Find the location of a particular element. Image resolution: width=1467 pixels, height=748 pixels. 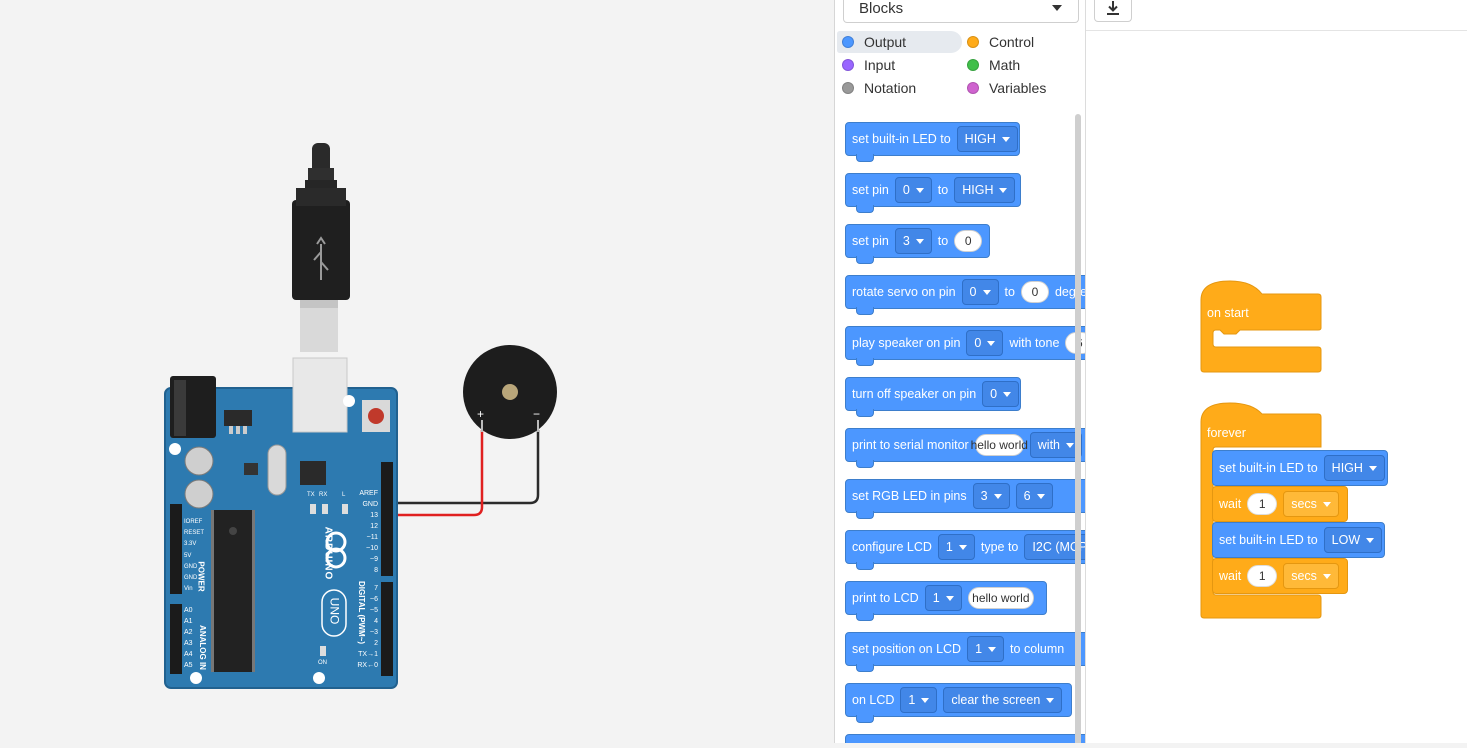

block-text: to is located at coordinates (943, 241).